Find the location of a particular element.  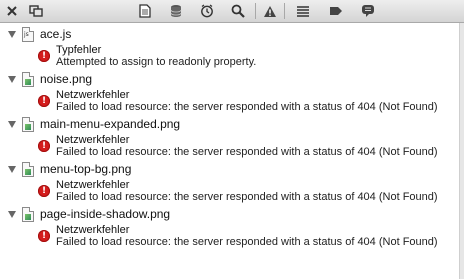

speech-bubble-icon is located at coordinates (368, 11).